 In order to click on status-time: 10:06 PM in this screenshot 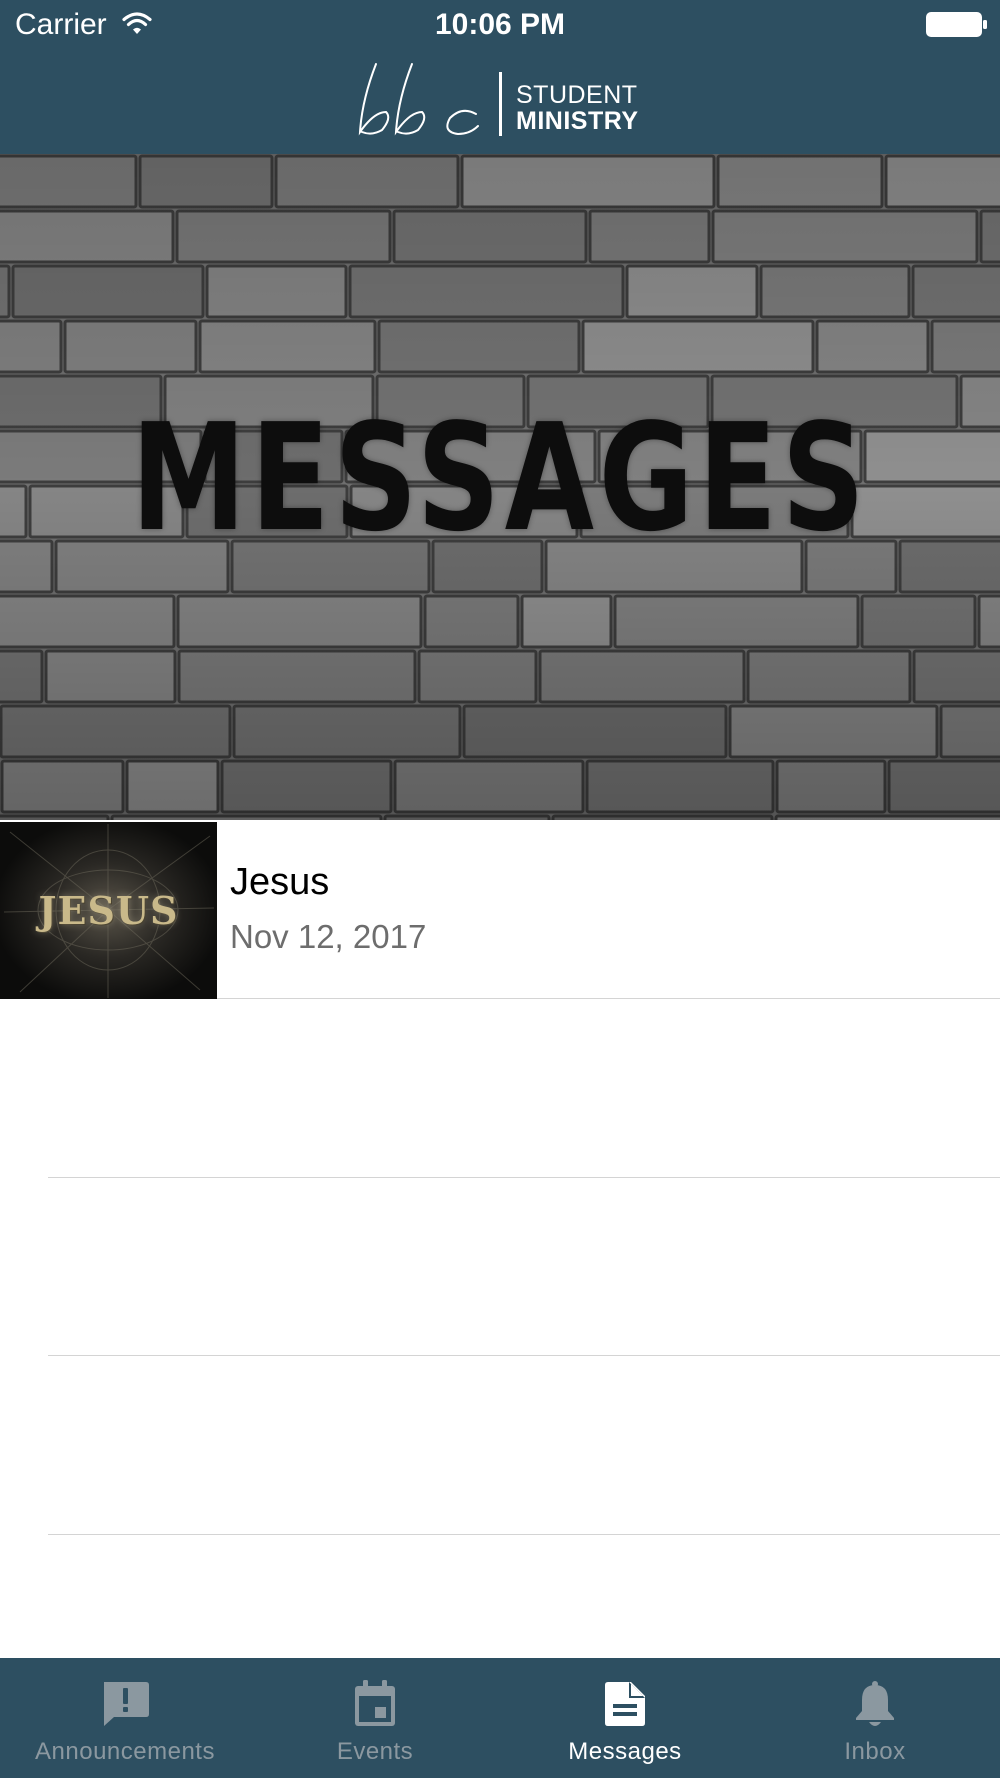, I will do `click(500, 24)`.